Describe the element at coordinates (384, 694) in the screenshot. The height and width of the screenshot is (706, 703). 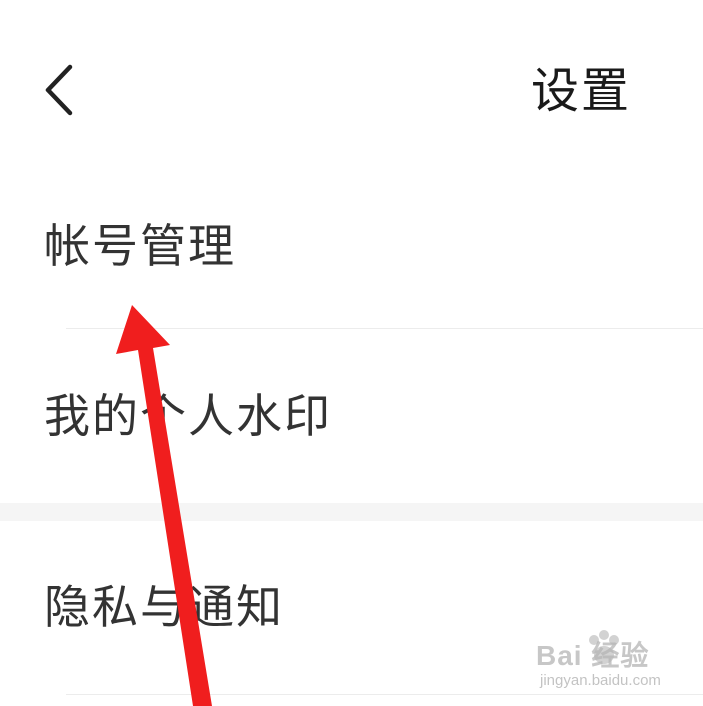
I see `divider` at that location.